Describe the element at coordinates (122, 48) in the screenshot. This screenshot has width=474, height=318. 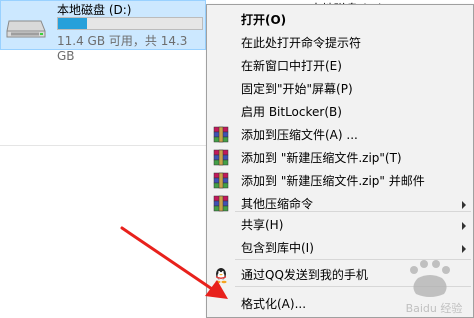
I see `drive-free-space: 11.4 GB 可用，共 14.3 GB` at that location.